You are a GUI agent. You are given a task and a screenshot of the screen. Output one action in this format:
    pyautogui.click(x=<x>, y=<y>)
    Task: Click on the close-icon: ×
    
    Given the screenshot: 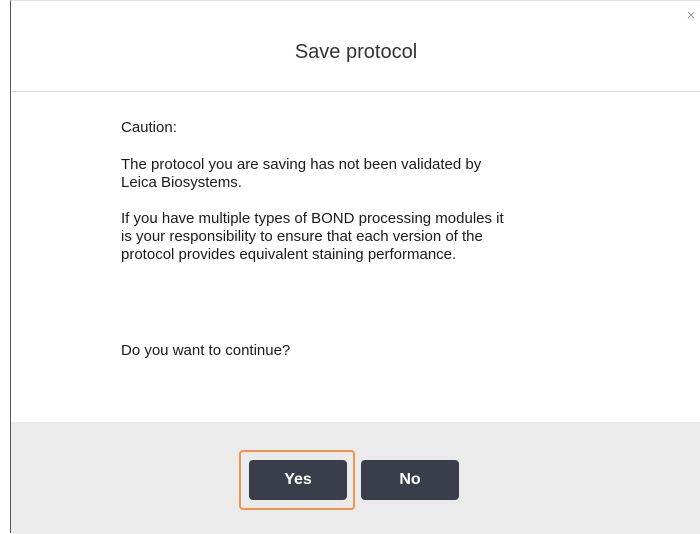 What is the action you would take?
    pyautogui.click(x=691, y=15)
    